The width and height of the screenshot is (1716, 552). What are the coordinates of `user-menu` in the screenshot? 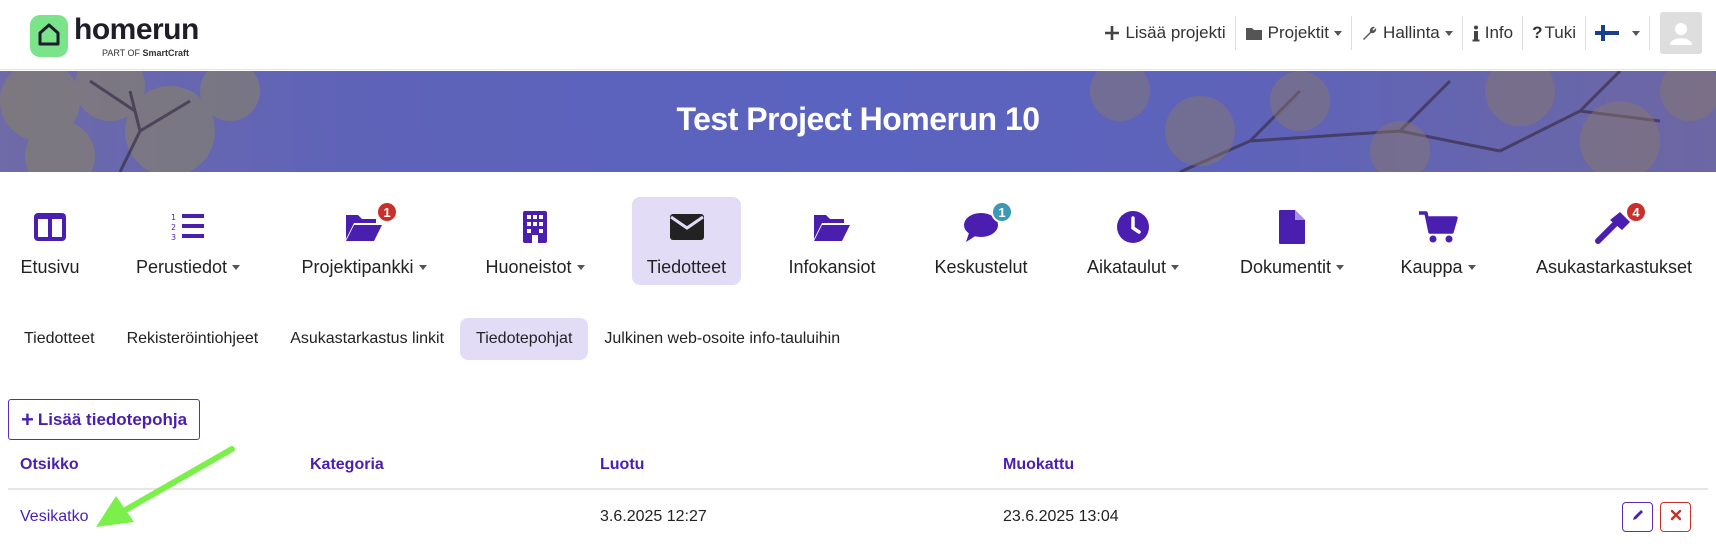 It's located at (1682, 33).